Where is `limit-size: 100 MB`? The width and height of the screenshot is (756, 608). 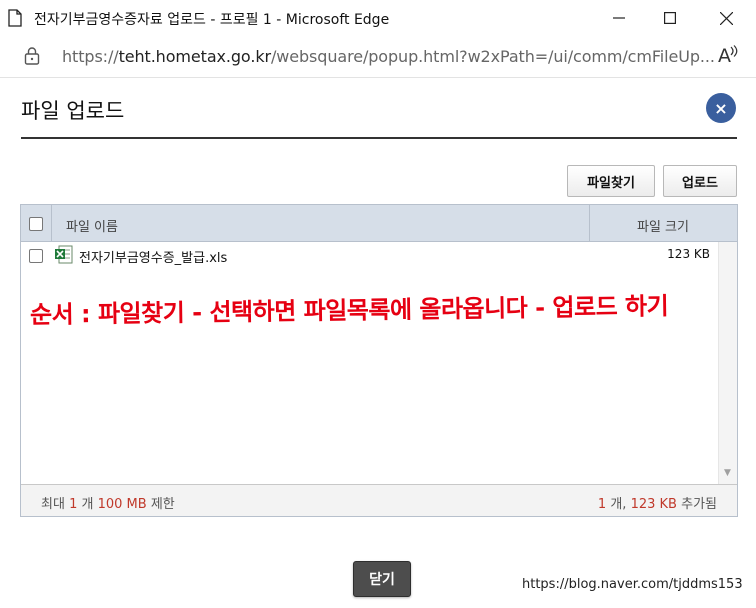
limit-size: 100 MB is located at coordinates (122, 504).